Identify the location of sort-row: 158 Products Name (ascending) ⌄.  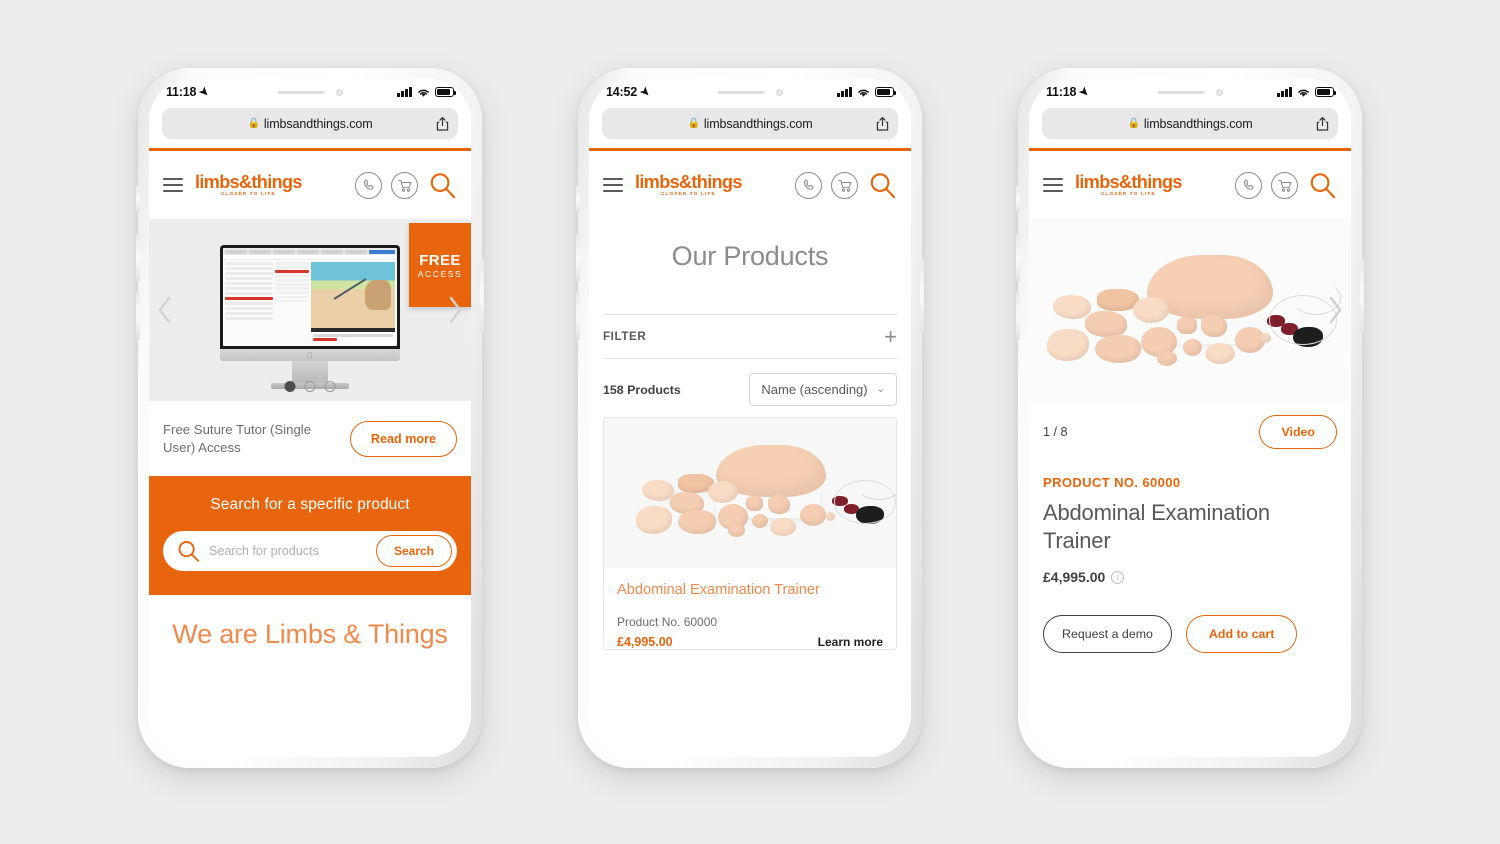
(750, 388).